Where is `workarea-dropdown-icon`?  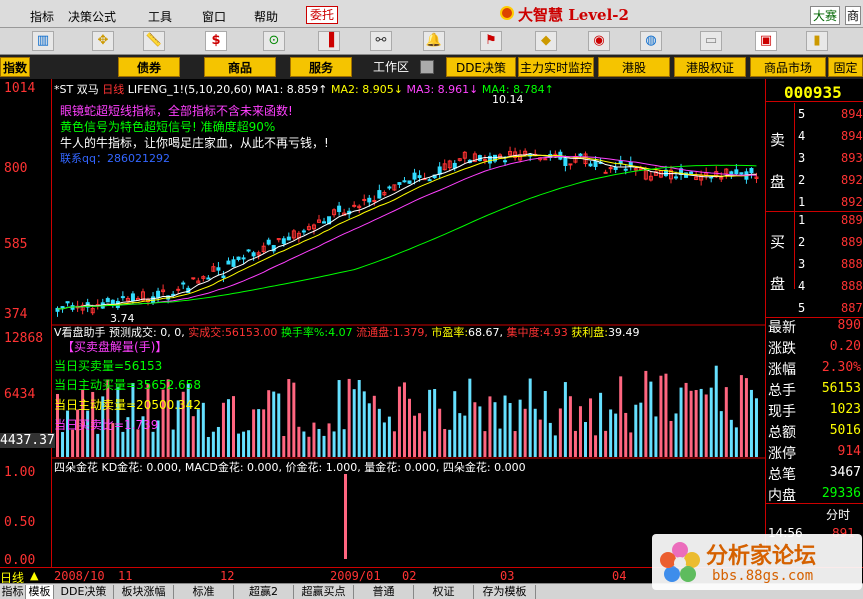
workarea-dropdown-icon is located at coordinates (427, 67).